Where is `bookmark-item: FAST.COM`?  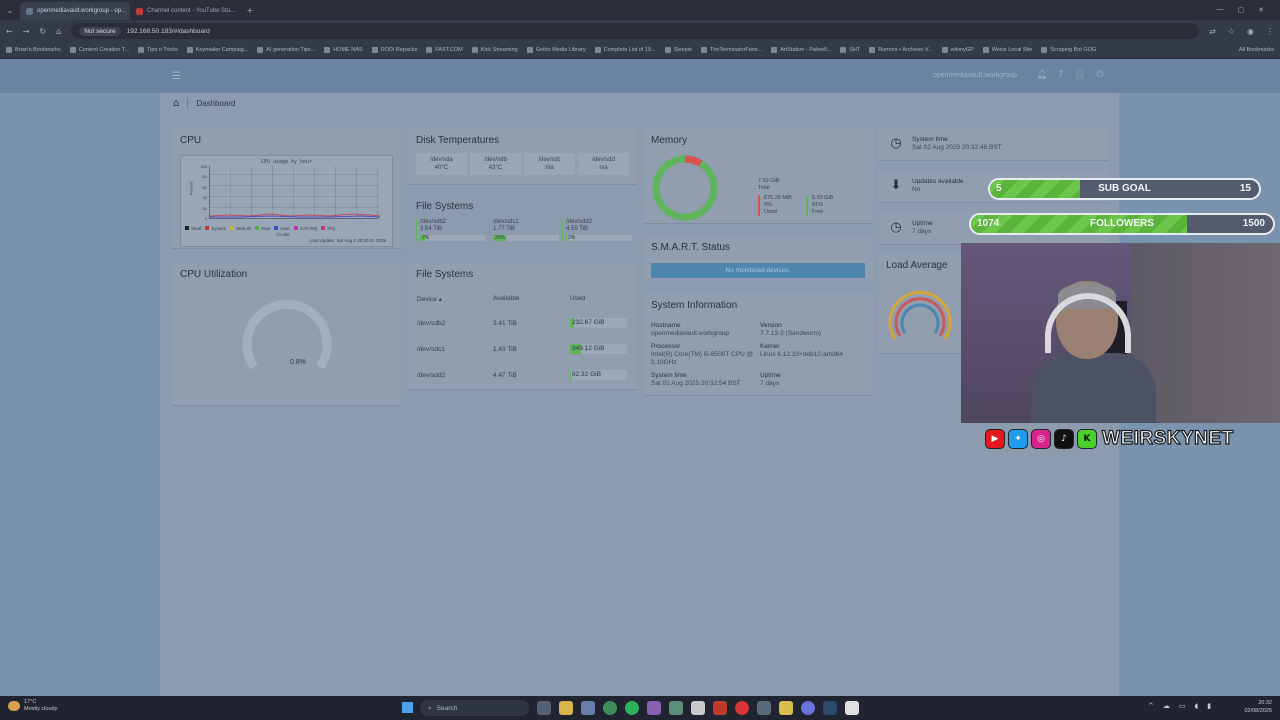
bookmark-item: FAST.COM is located at coordinates (444, 49).